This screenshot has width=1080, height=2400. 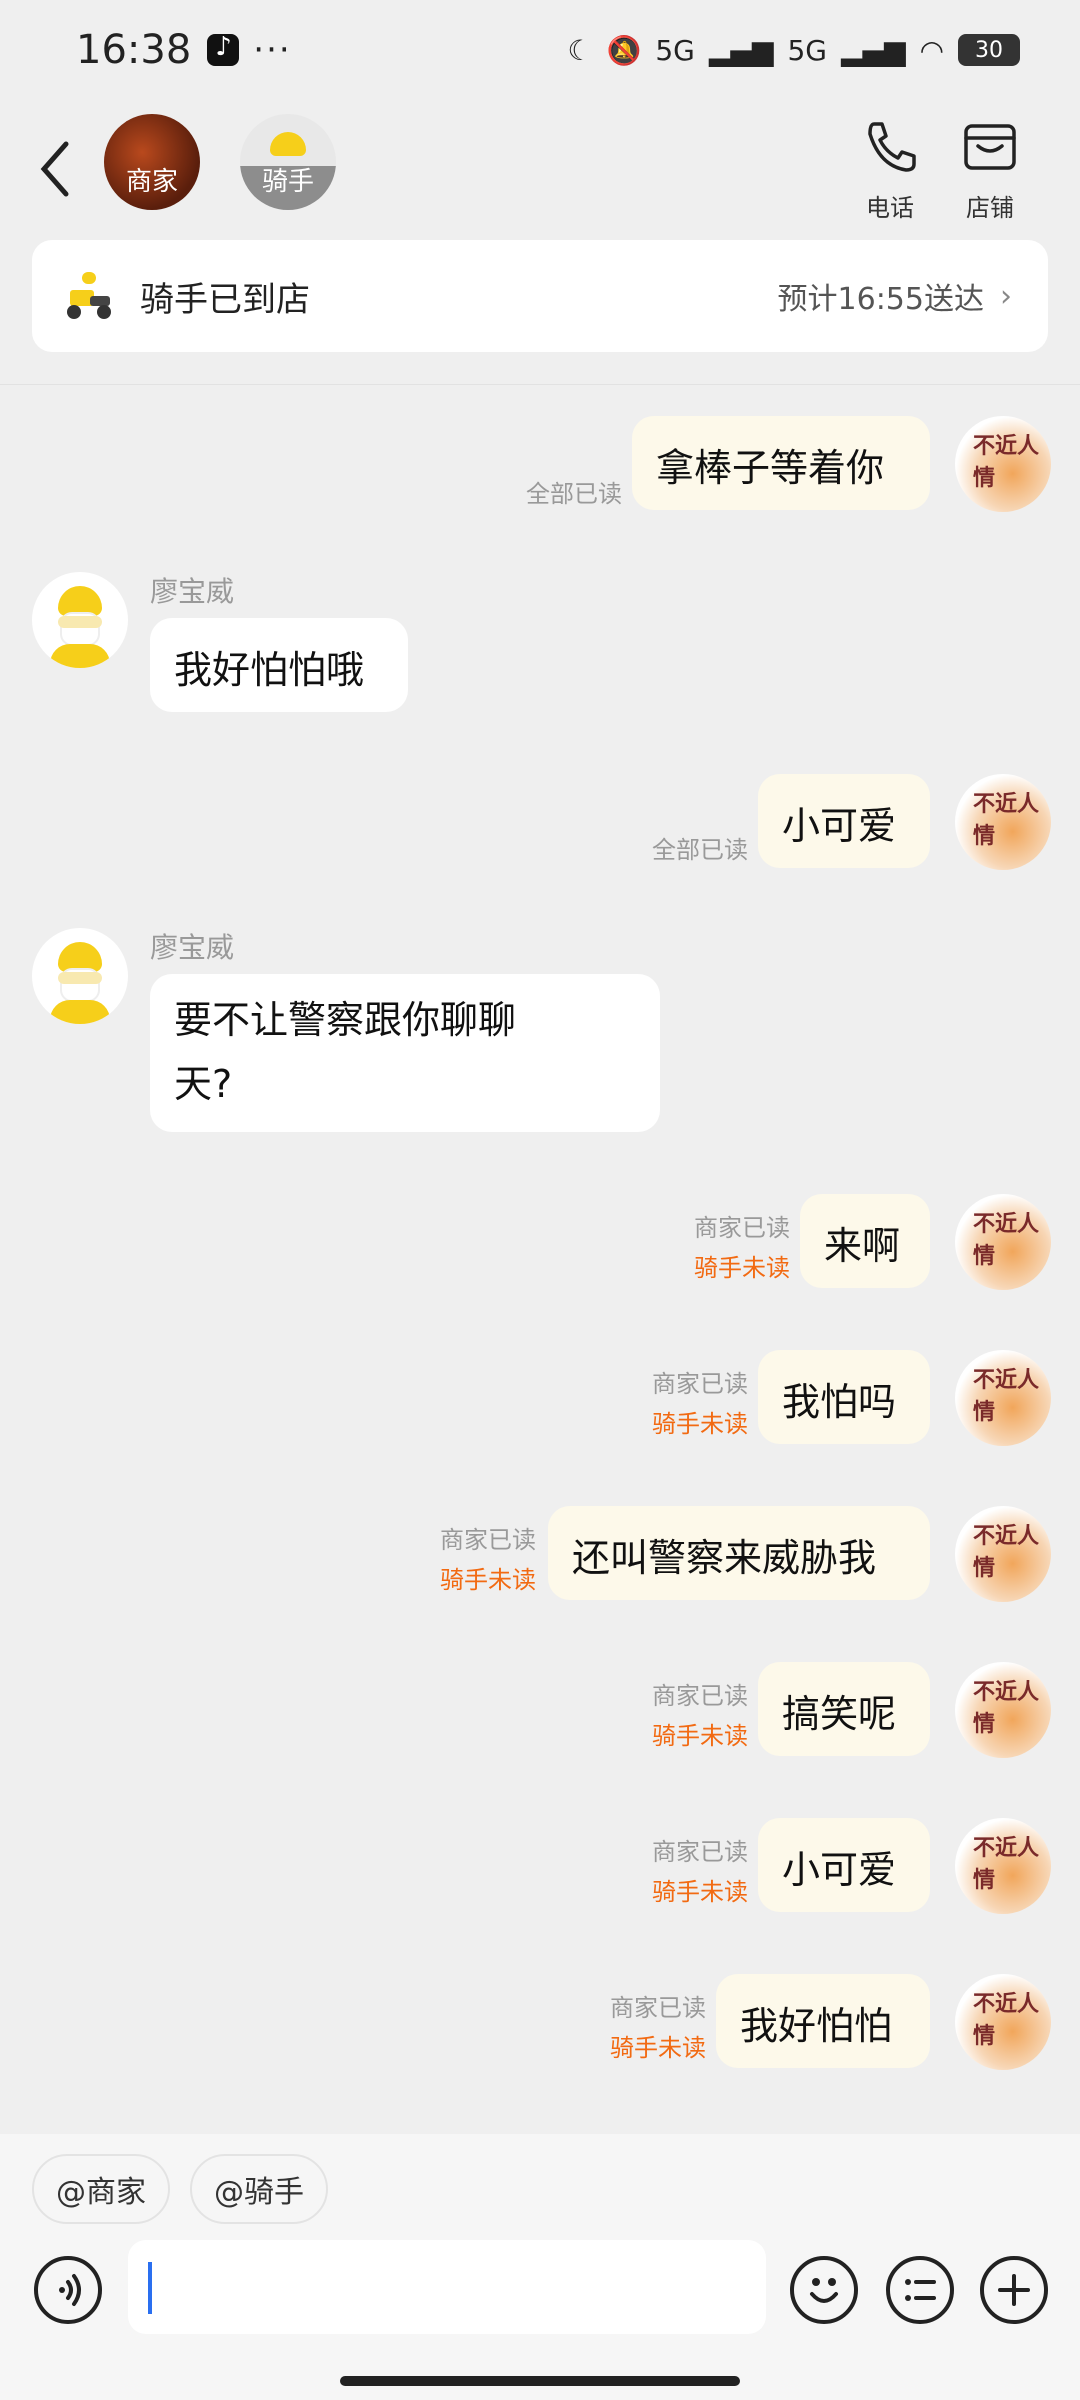 What do you see at coordinates (844, 1709) in the screenshot?
I see `message-bubble-self: 搞笑呢` at bounding box center [844, 1709].